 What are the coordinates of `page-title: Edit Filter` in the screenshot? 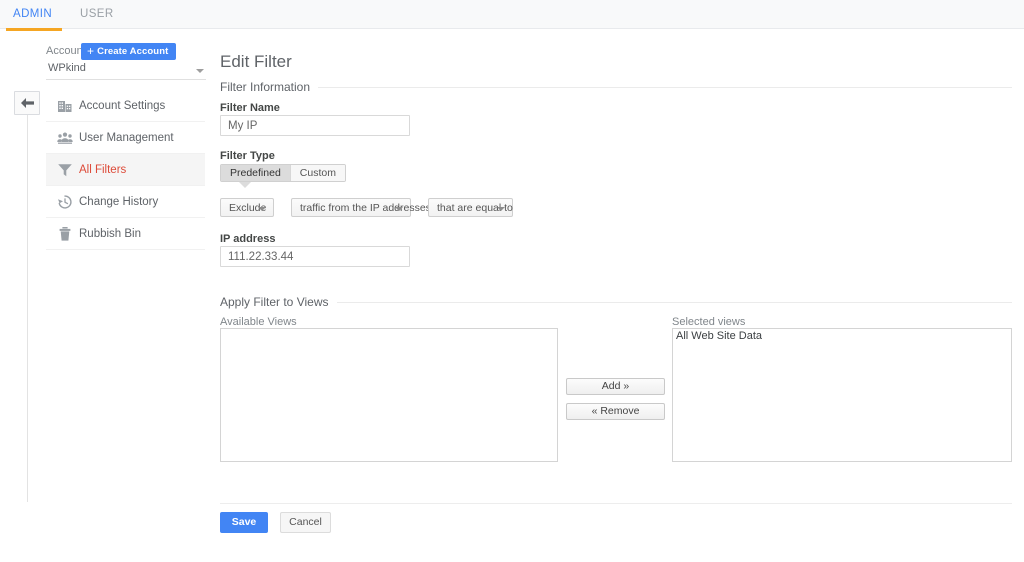 It's located at (256, 61).